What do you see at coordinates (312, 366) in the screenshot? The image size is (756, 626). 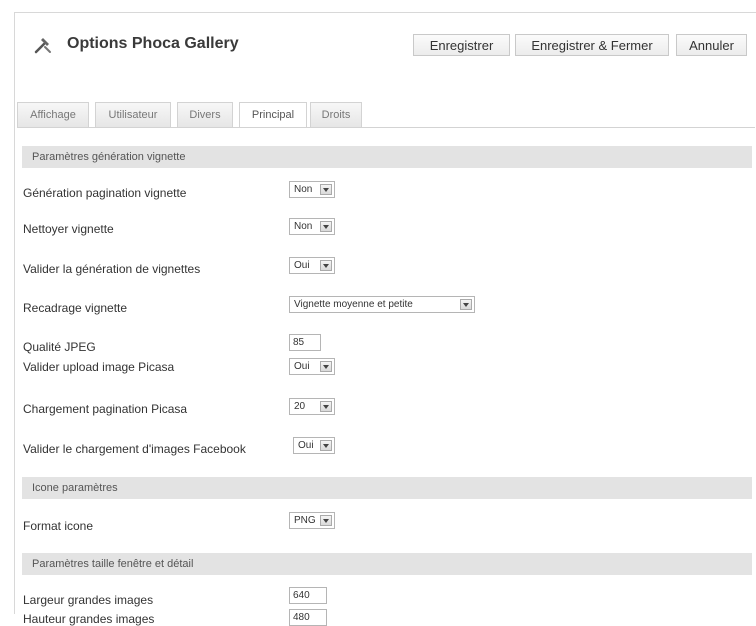 I see `picasa-upload-select: Oui` at bounding box center [312, 366].